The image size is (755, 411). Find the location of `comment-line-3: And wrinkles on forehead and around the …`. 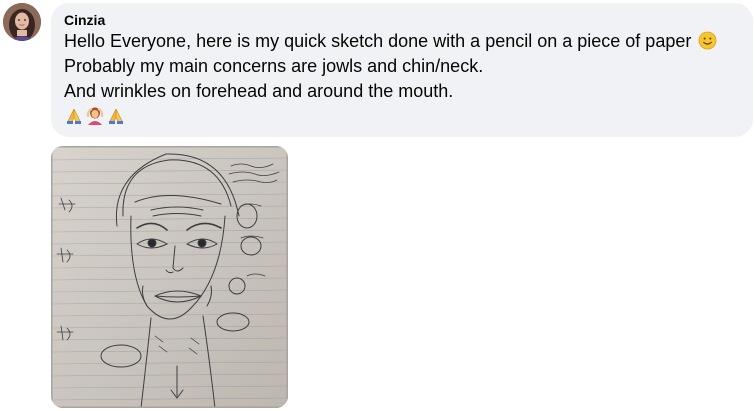

comment-line-3: And wrinkles on forehead and around the … is located at coordinates (259, 91).